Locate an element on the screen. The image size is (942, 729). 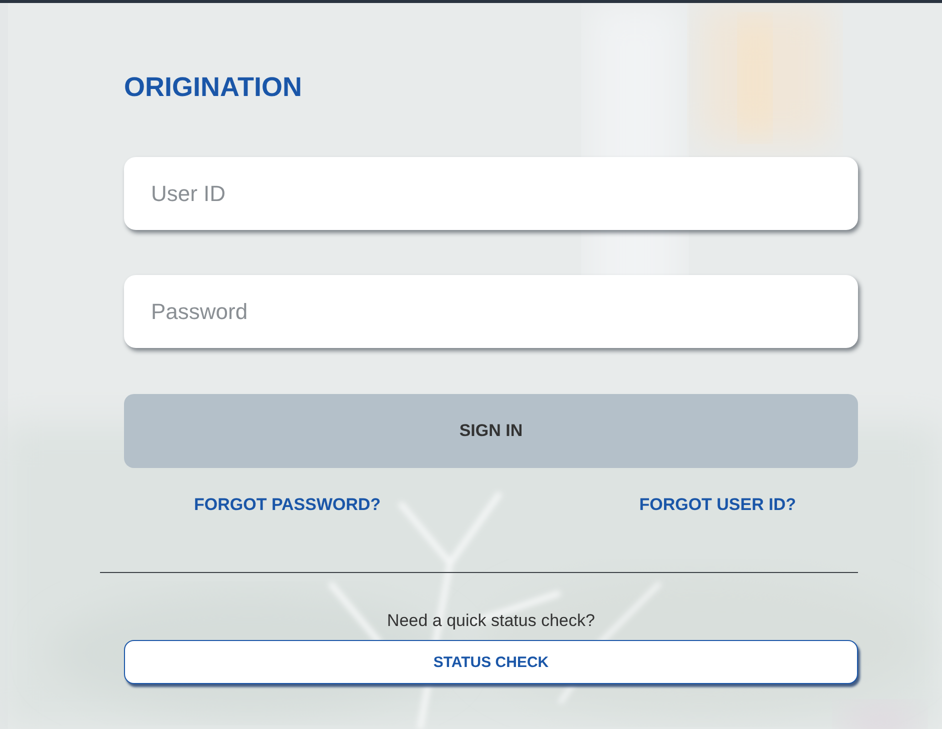
forgot-link: FORGOT PASSWORD? is located at coordinates (287, 505).